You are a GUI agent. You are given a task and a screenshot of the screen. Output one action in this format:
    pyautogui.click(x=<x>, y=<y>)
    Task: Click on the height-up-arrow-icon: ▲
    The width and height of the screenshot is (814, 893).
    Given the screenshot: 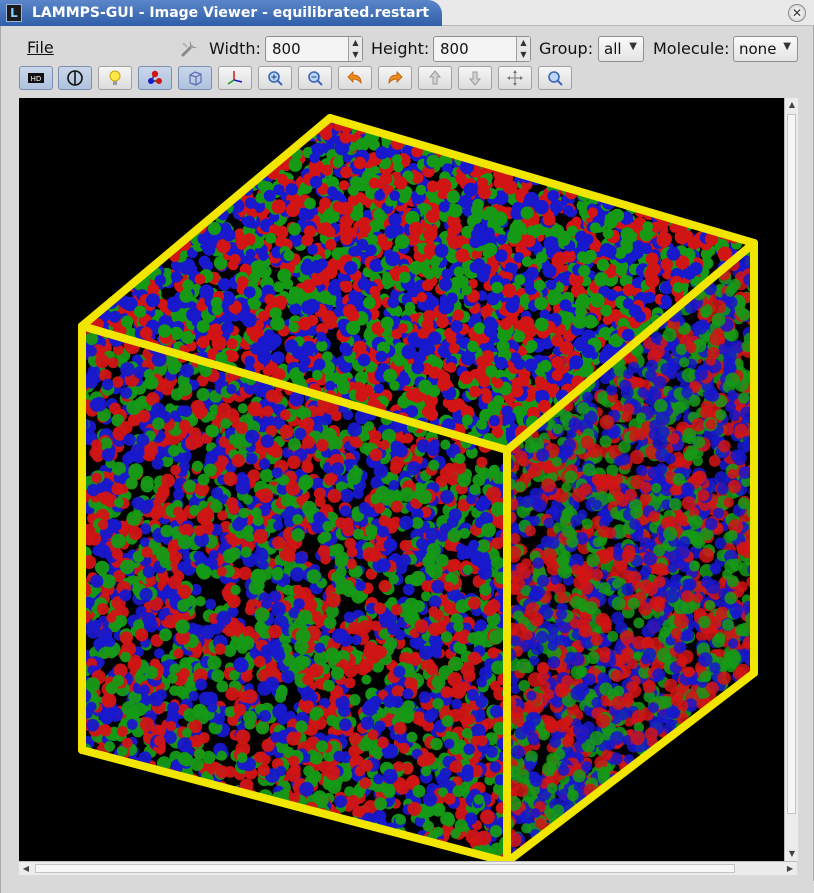 What is the action you would take?
    pyautogui.click(x=523, y=43)
    